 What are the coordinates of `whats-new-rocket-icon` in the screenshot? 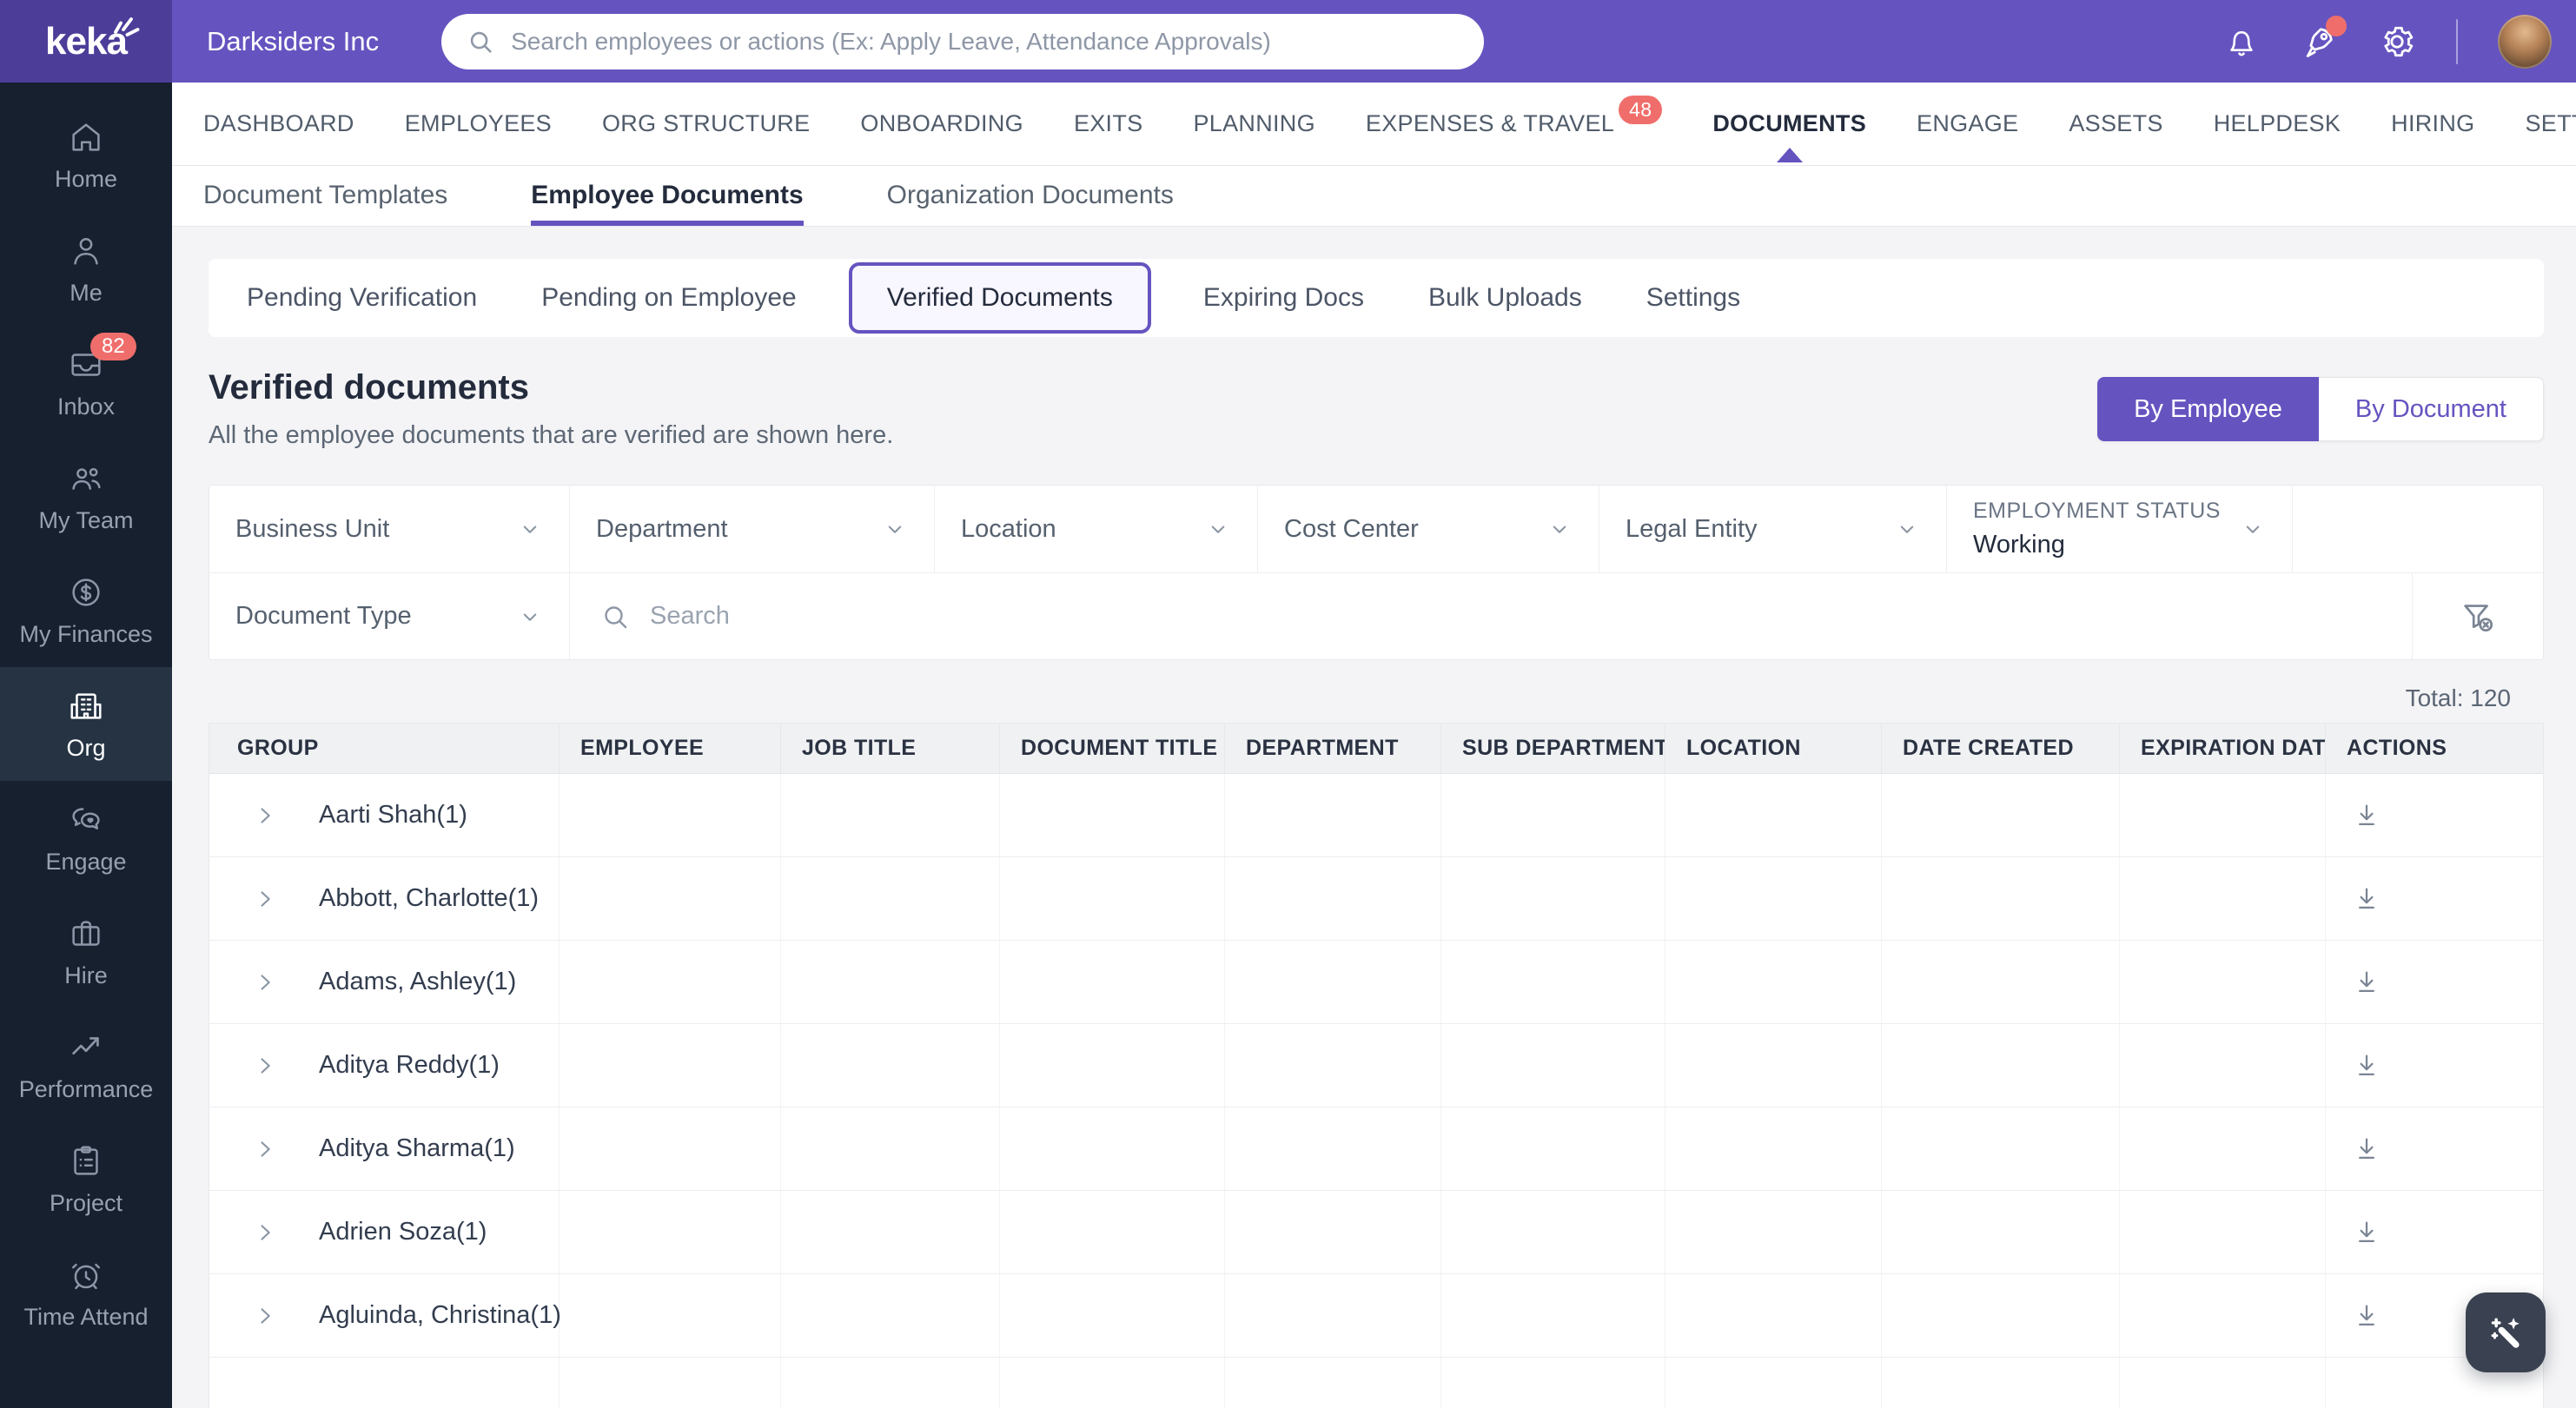 It's located at (2323, 38).